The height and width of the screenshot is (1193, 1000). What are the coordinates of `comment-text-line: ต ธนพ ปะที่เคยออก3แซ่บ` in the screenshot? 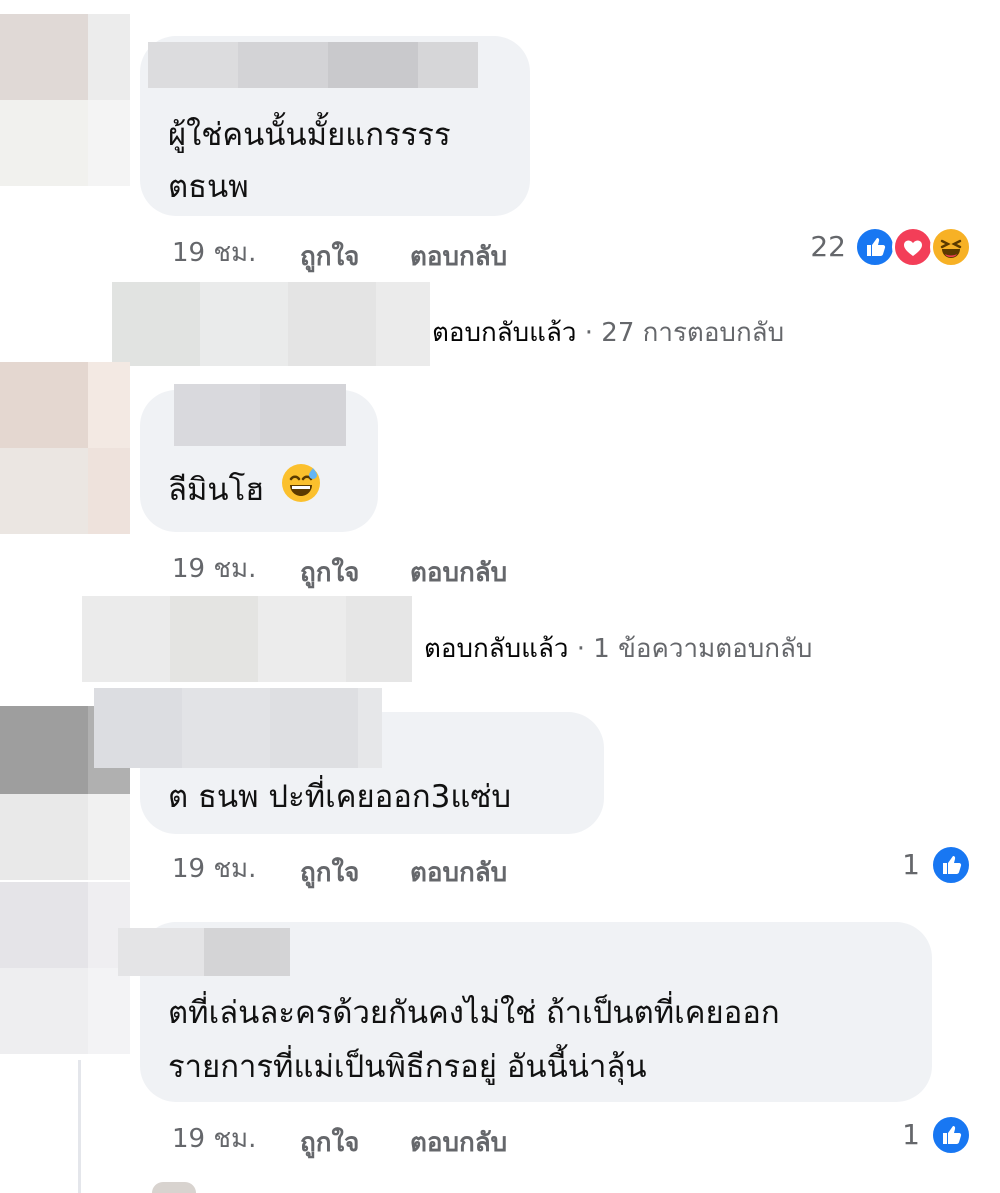 It's located at (340, 797).